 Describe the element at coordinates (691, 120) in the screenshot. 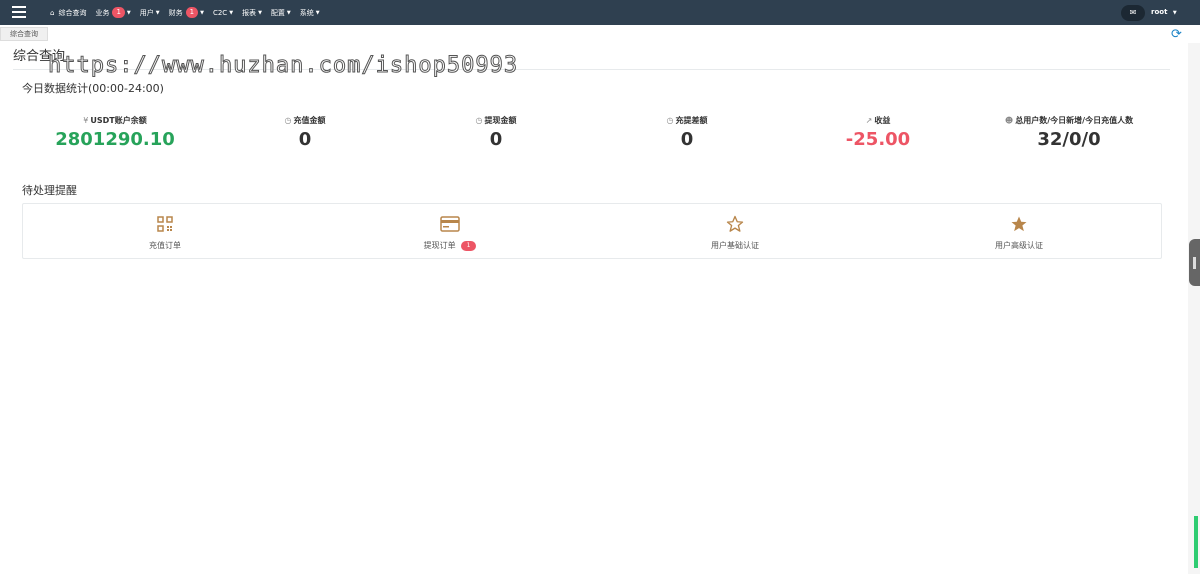

I see `stat-label: 充提差额` at that location.